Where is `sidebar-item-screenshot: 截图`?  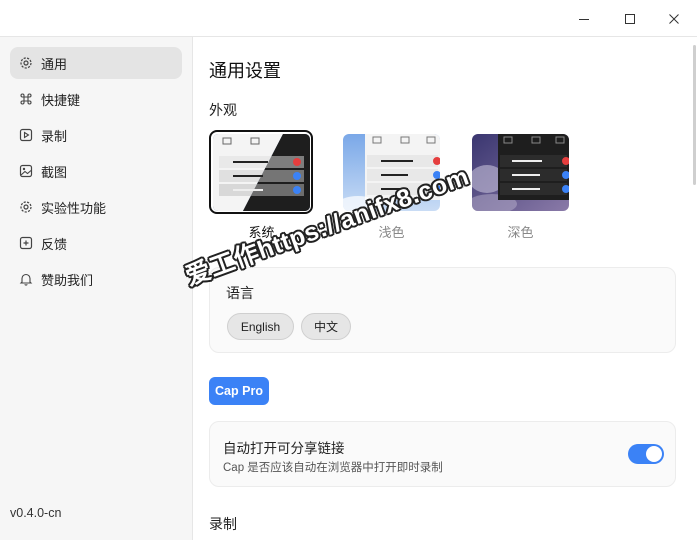 sidebar-item-screenshot: 截图 is located at coordinates (96, 171).